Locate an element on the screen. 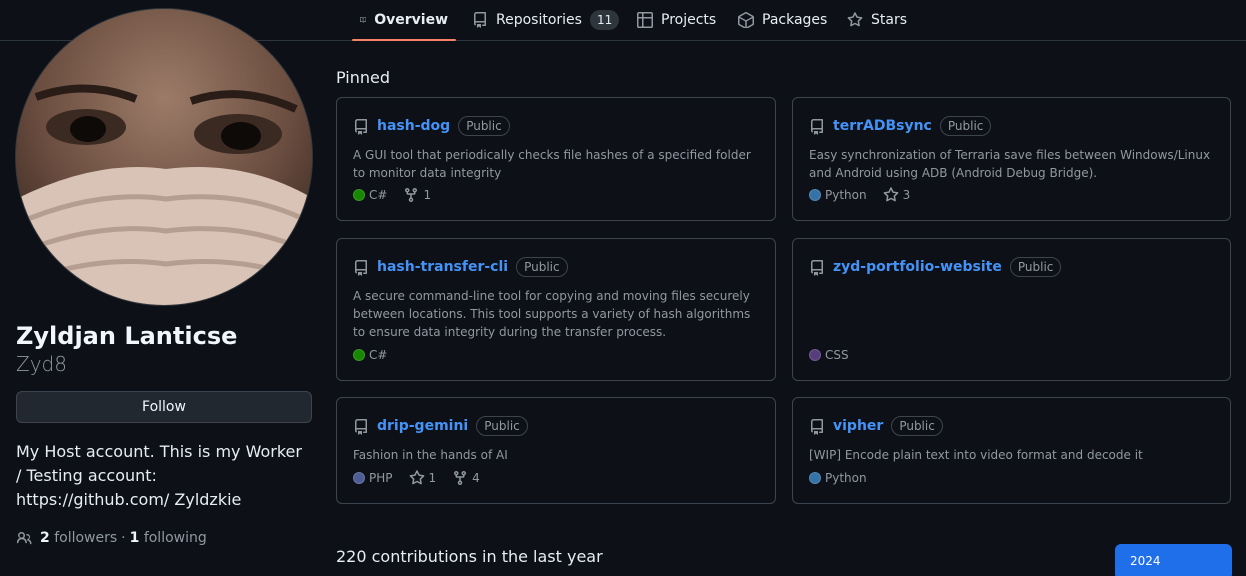 The height and width of the screenshot is (576, 1246). follow-stats: 2 followers · 1 following is located at coordinates (111, 538).